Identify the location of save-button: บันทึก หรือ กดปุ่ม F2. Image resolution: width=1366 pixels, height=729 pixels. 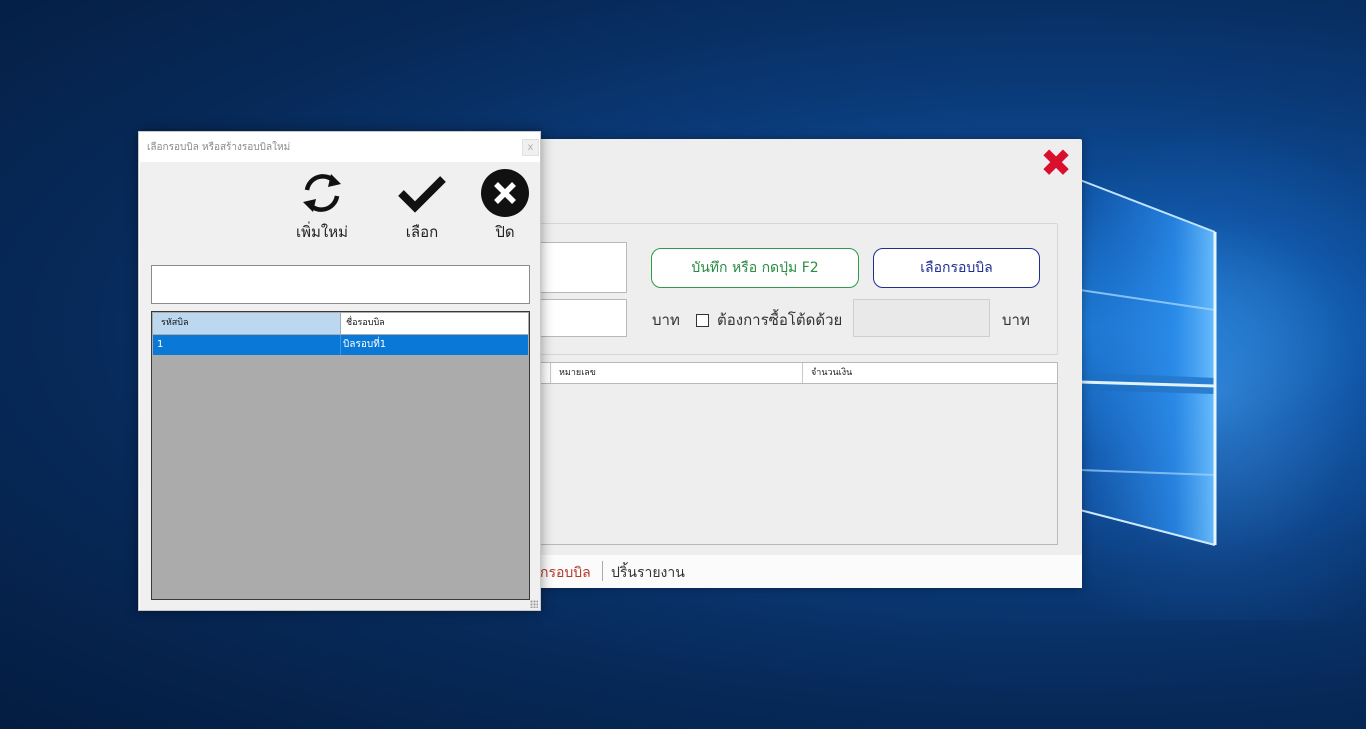
(755, 268).